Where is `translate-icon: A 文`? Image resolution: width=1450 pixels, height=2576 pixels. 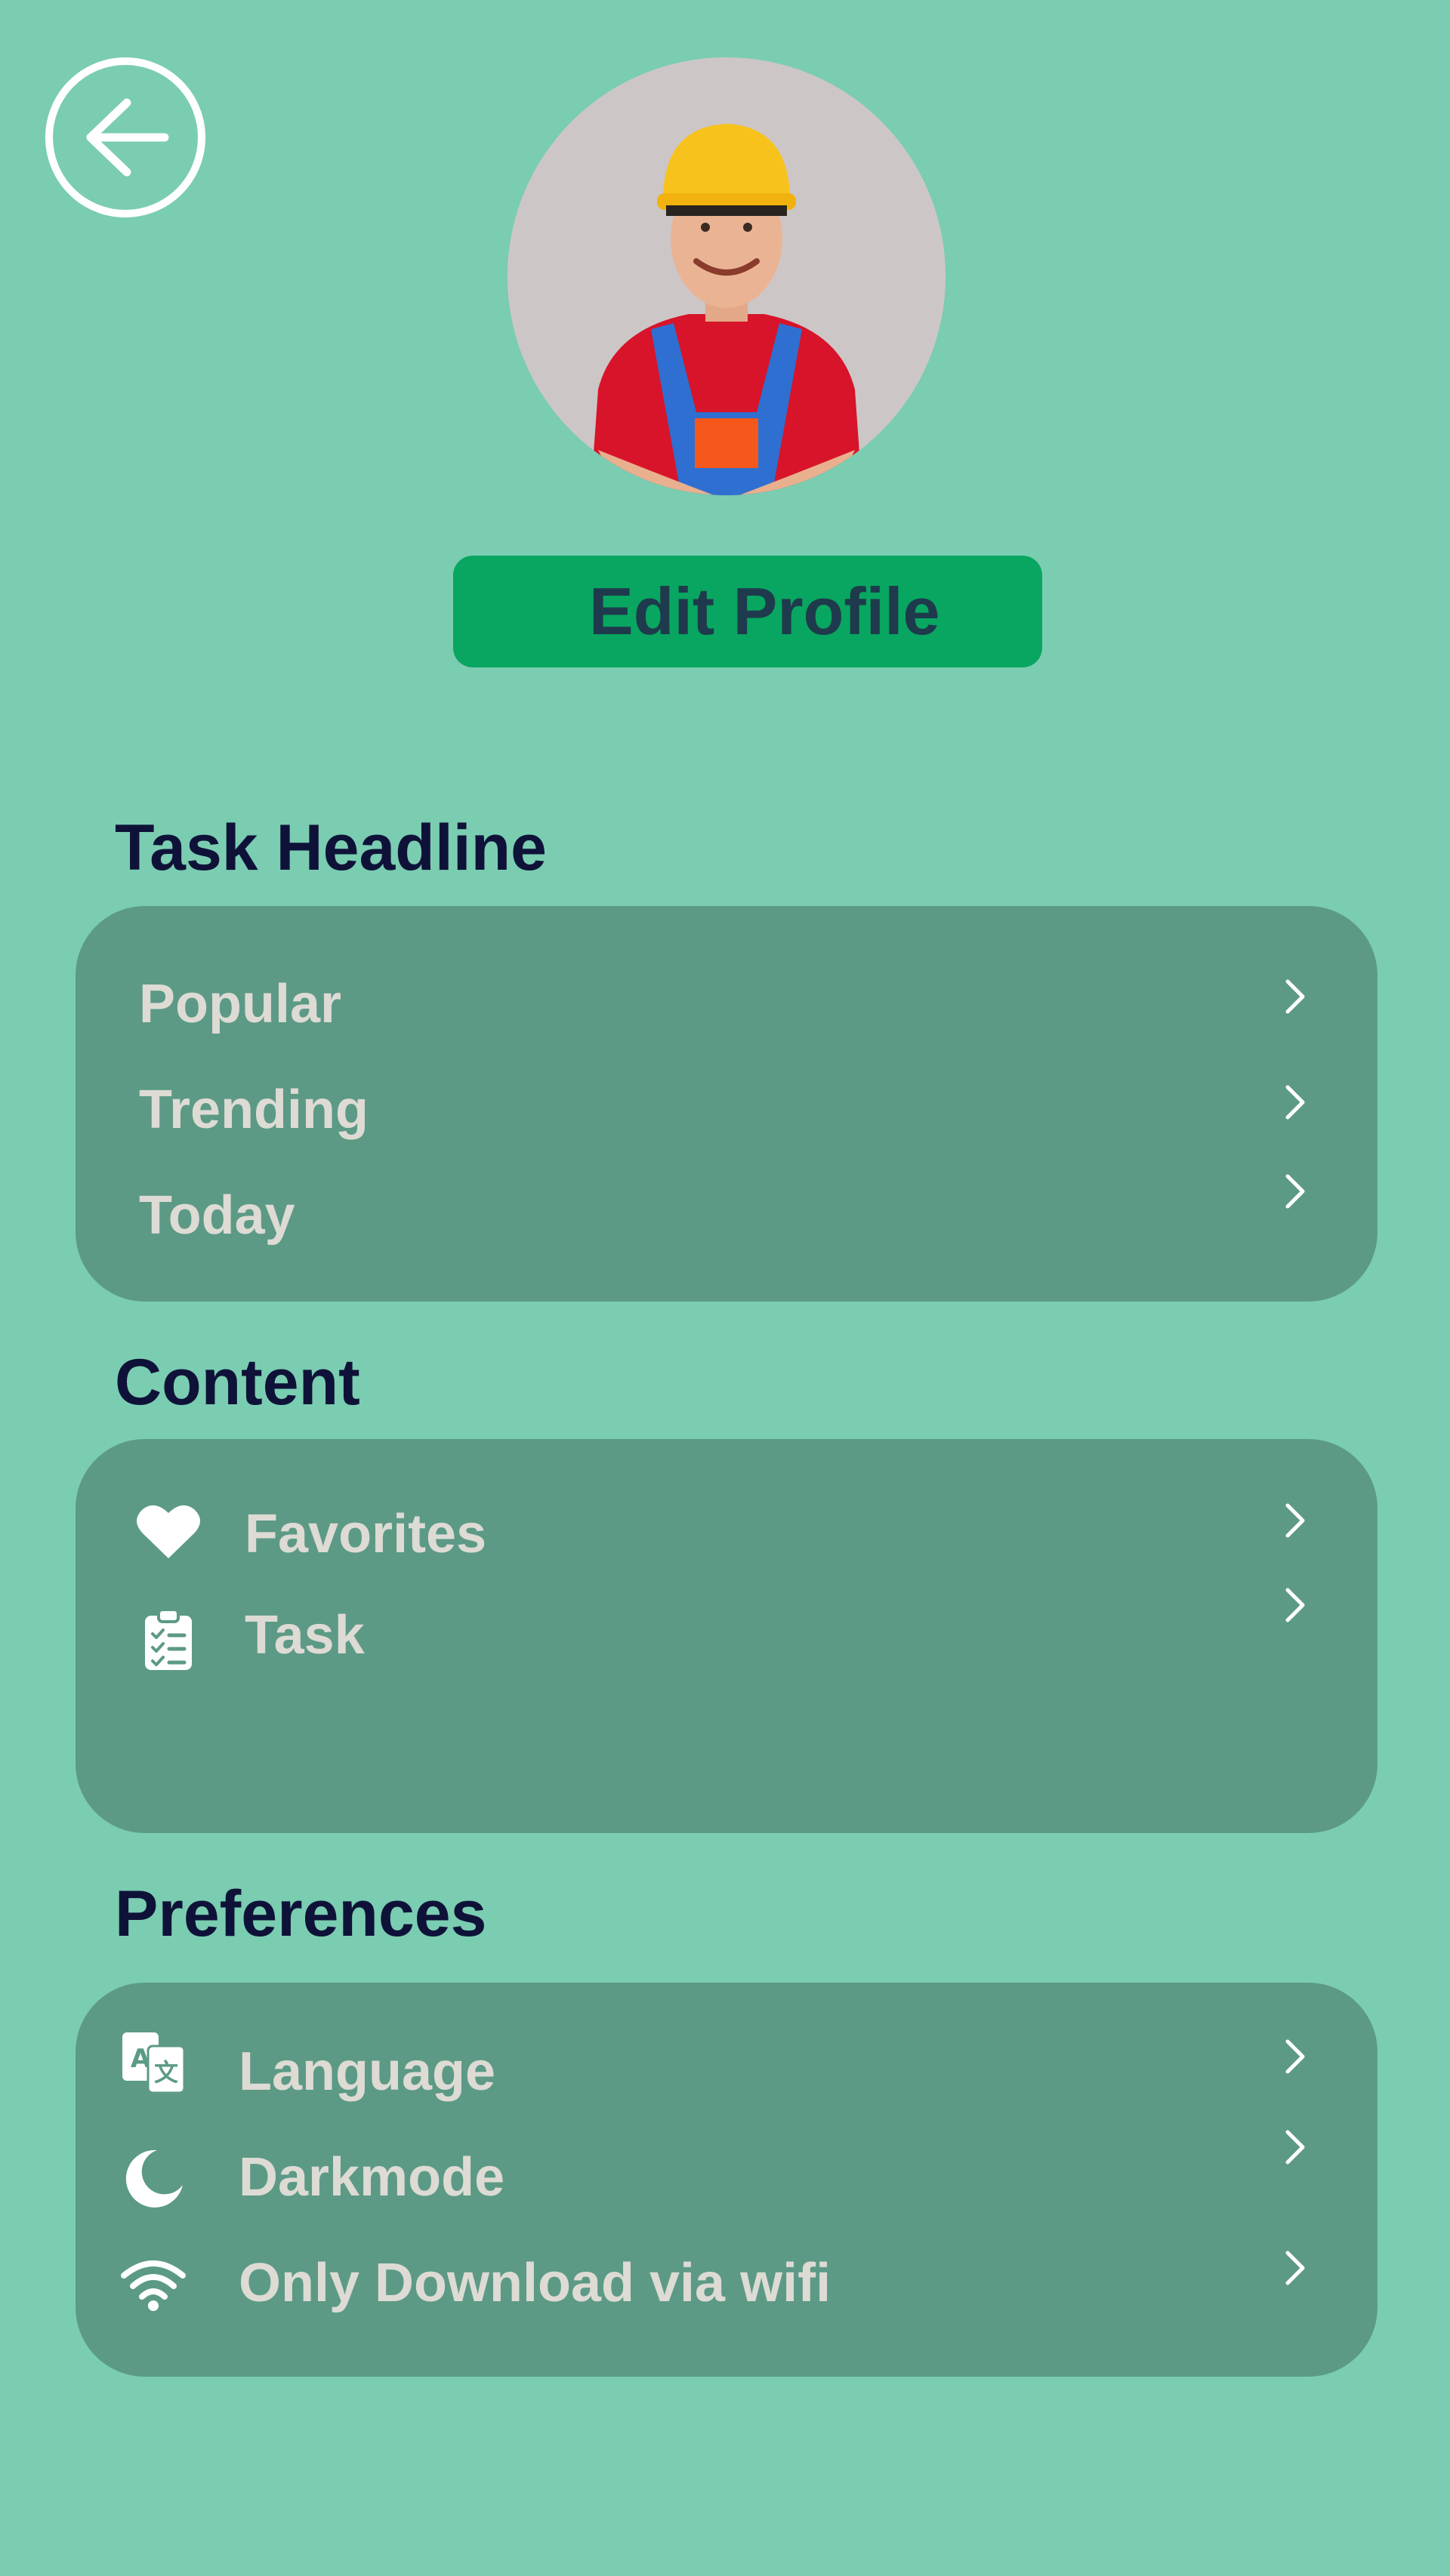 translate-icon: A 文 is located at coordinates (154, 2063).